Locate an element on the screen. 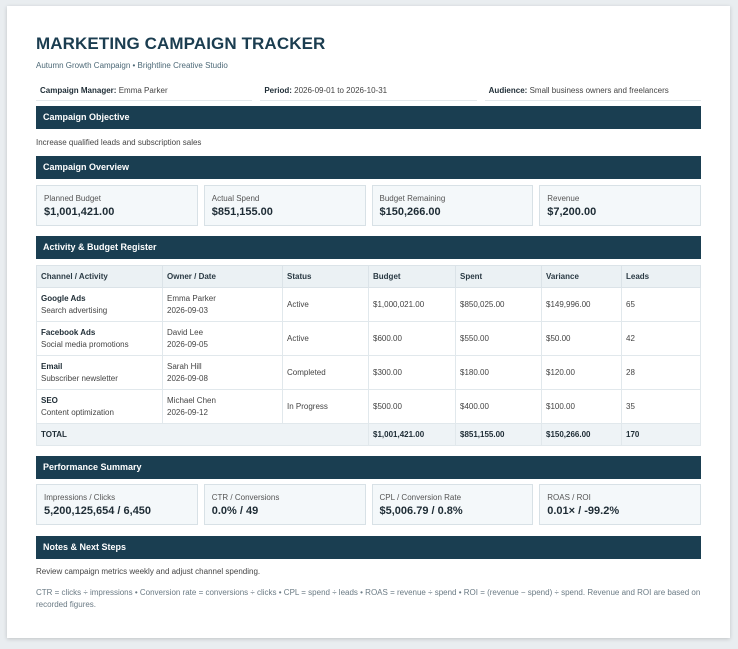 This screenshot has width=738, height=649. cell-owner: Sarah Hill 2026-09-08 is located at coordinates (222, 372).